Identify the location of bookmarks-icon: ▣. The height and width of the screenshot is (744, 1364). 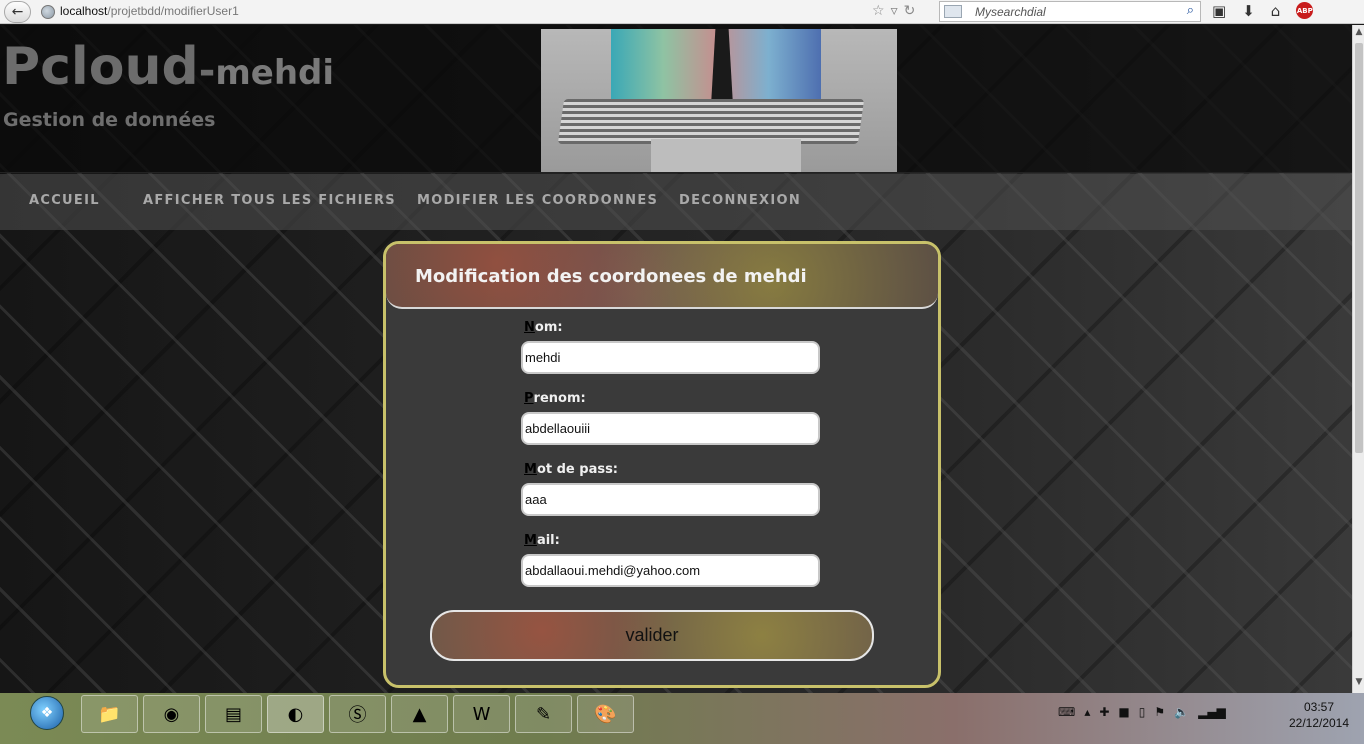
(1219, 11).